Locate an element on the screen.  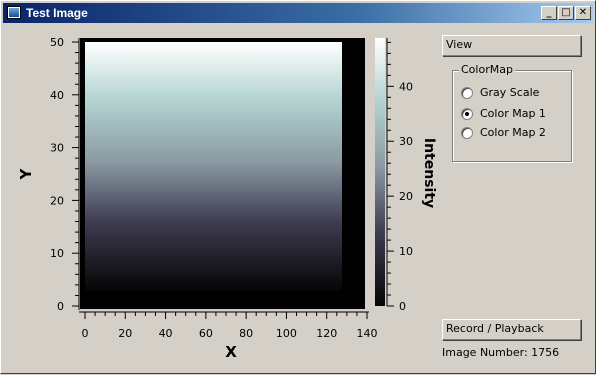
x-tick-label: 20 is located at coordinates (125, 333).